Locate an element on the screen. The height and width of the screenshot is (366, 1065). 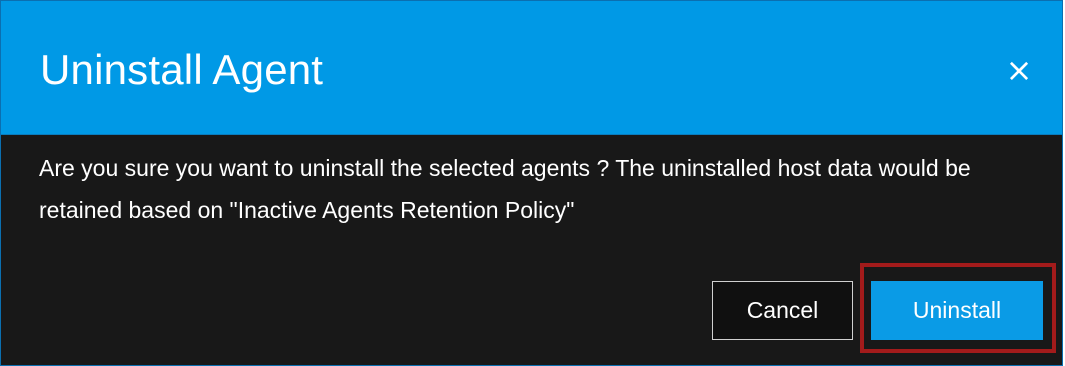
close-button: × is located at coordinates (1019, 70).